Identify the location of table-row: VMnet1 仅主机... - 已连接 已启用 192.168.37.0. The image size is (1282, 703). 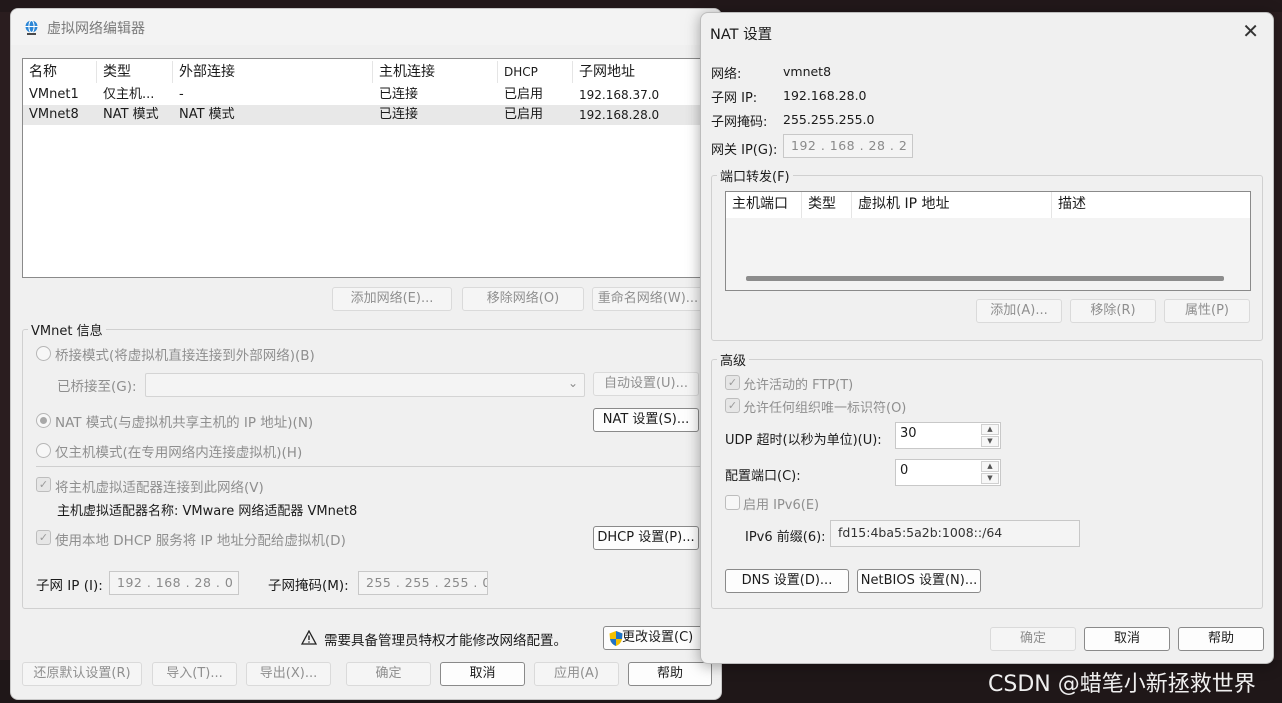
(367, 95).